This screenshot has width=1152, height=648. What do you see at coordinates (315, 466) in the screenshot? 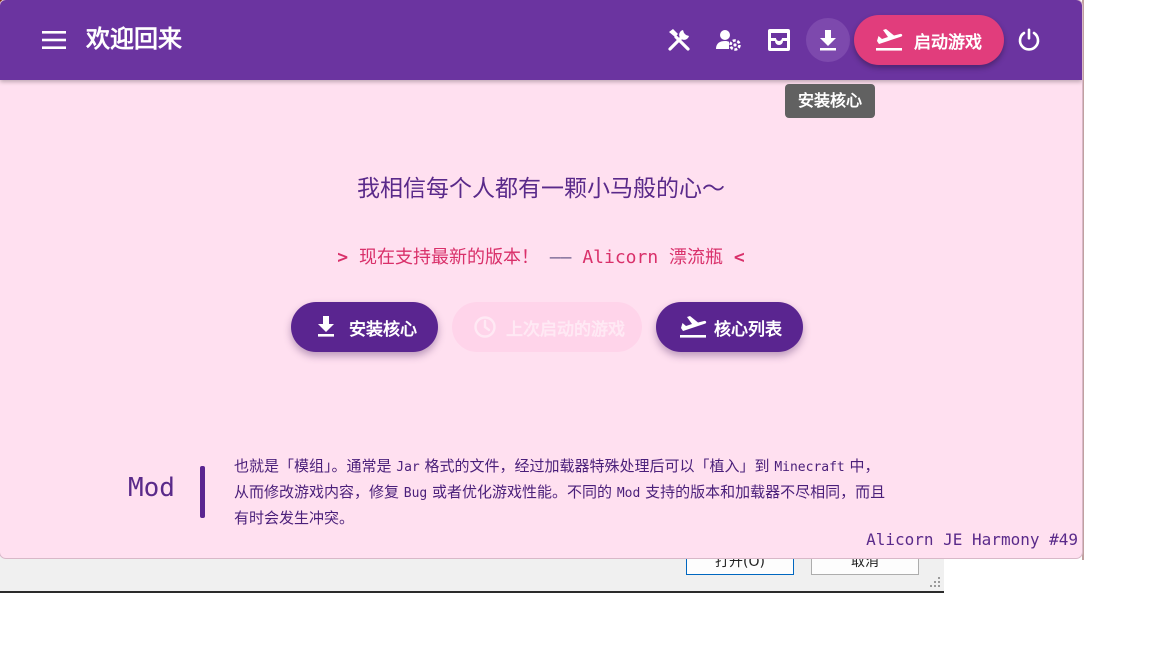
I see `tip-text: 也就是「模组」。通常是` at bounding box center [315, 466].